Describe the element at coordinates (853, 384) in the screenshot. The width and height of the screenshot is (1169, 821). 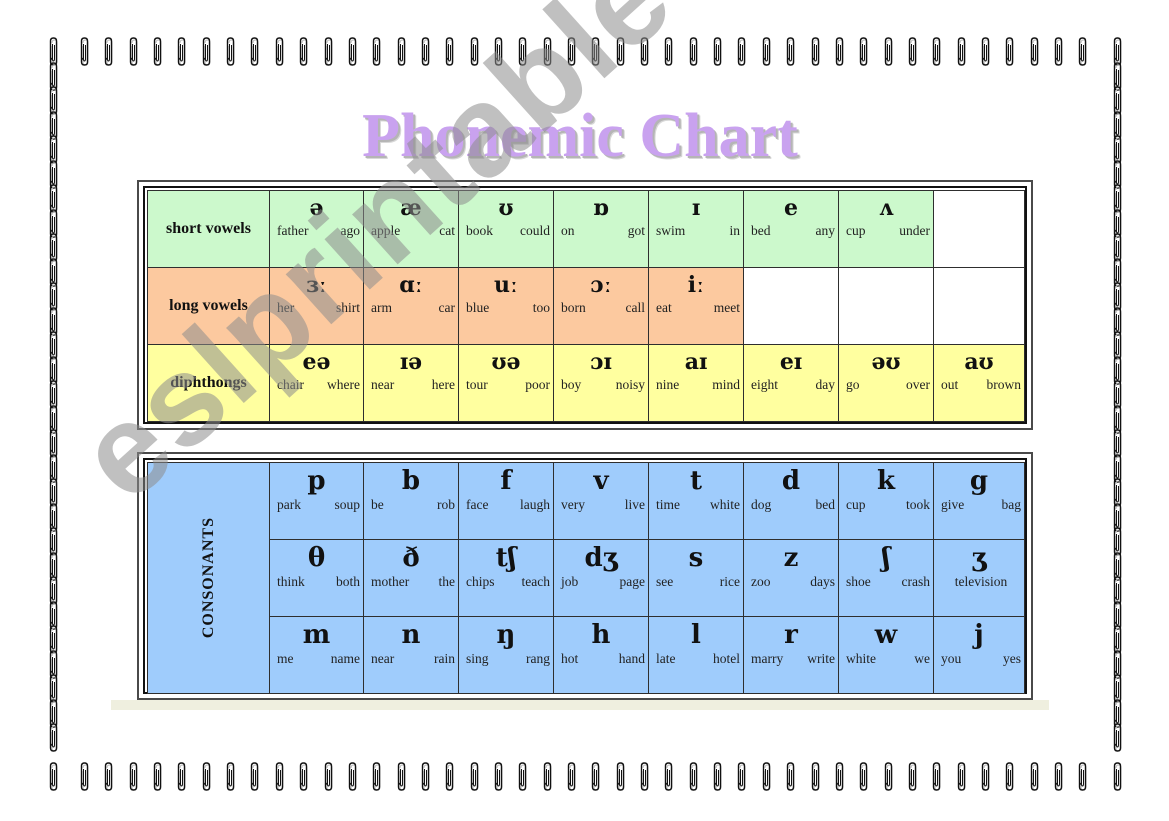
I see `example-word: go` at that location.